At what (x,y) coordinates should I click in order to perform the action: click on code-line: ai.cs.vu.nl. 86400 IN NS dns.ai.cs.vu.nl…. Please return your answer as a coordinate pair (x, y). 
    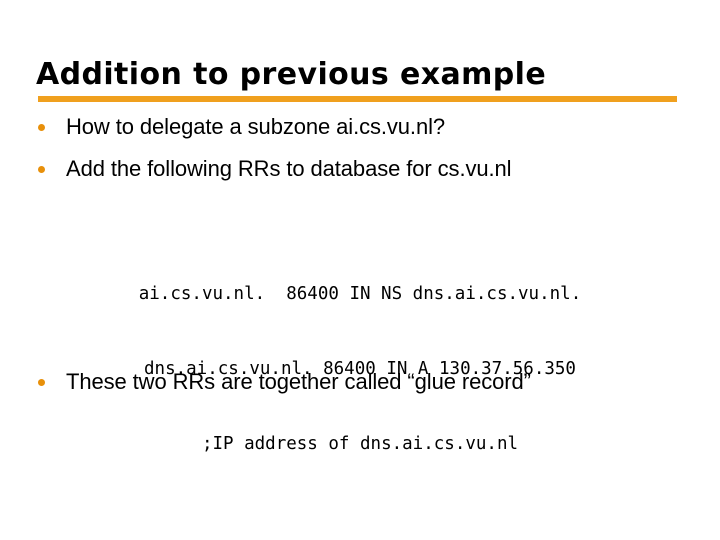
    Looking at the image, I should click on (360, 294).